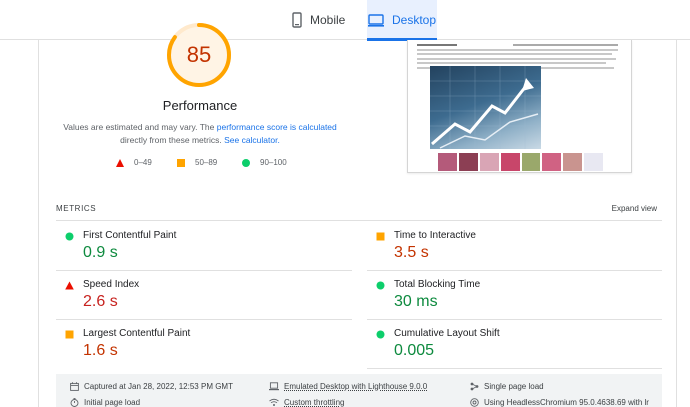 The image size is (690, 407). I want to click on single-page-load-item: Single page load, so click(507, 386).